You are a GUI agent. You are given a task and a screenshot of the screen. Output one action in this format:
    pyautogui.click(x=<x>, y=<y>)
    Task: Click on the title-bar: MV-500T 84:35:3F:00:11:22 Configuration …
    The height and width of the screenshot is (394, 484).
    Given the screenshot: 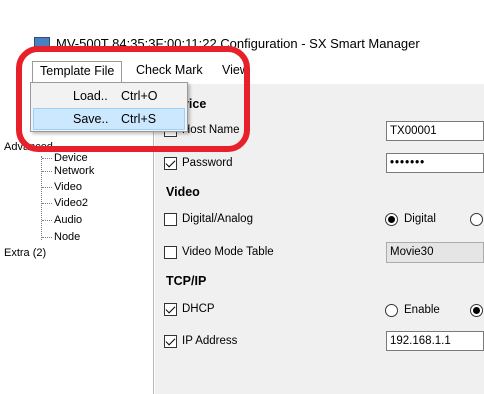 What is the action you would take?
    pyautogui.click(x=242, y=29)
    